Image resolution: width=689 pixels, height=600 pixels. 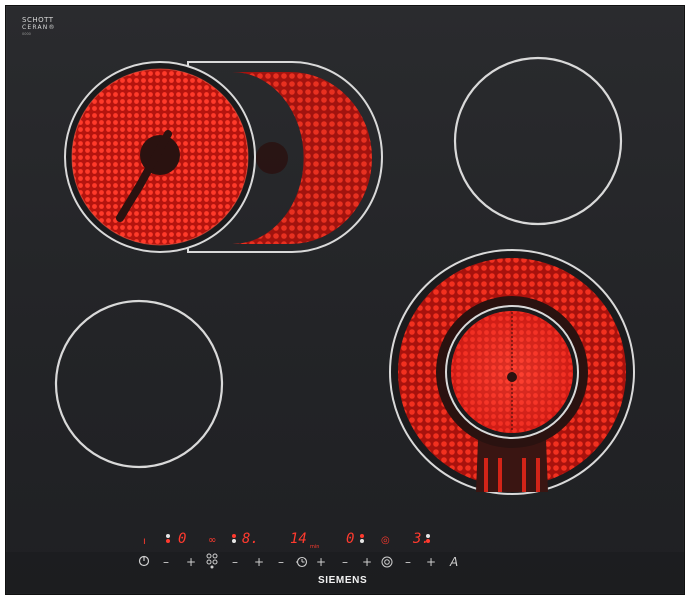 I want to click on zone-back-right, so click(x=538, y=141).